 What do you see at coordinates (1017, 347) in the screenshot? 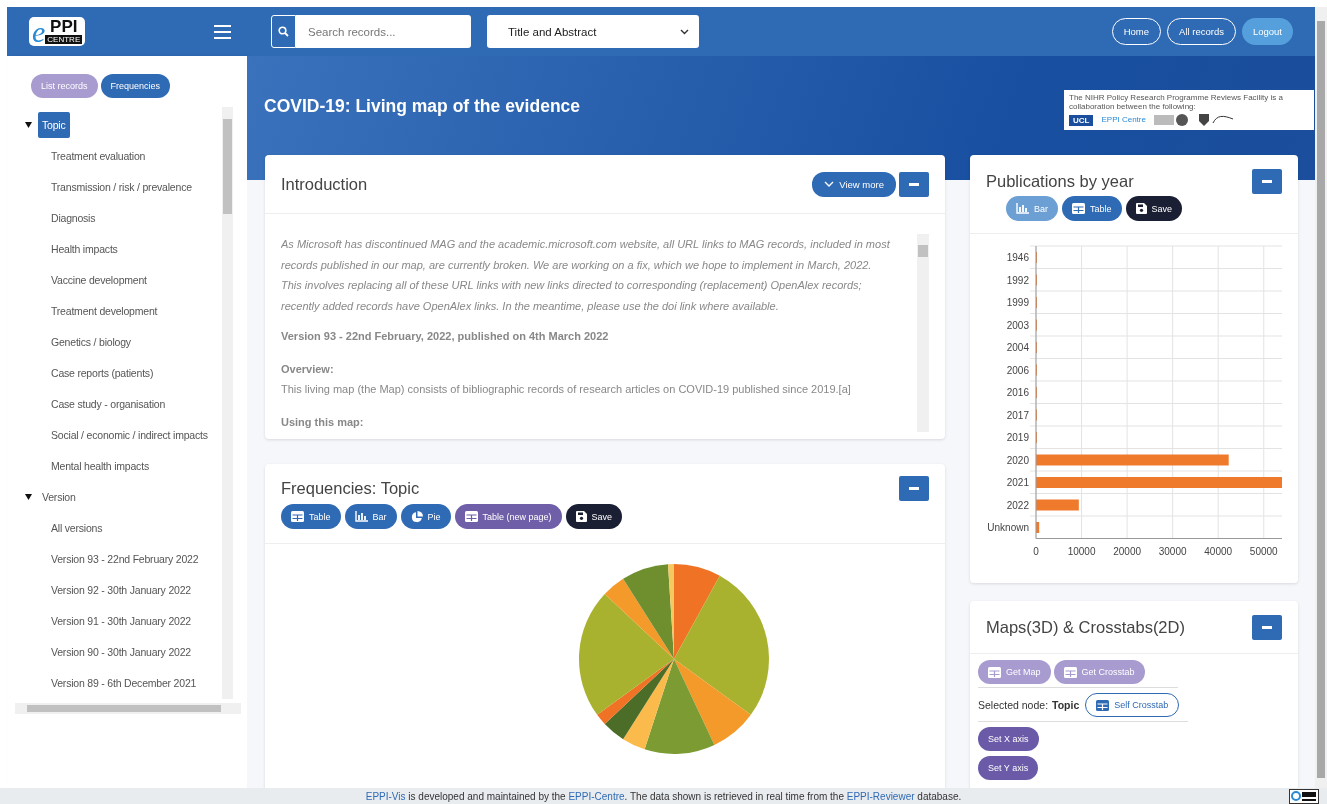
I see `axis-label: 2004` at bounding box center [1017, 347].